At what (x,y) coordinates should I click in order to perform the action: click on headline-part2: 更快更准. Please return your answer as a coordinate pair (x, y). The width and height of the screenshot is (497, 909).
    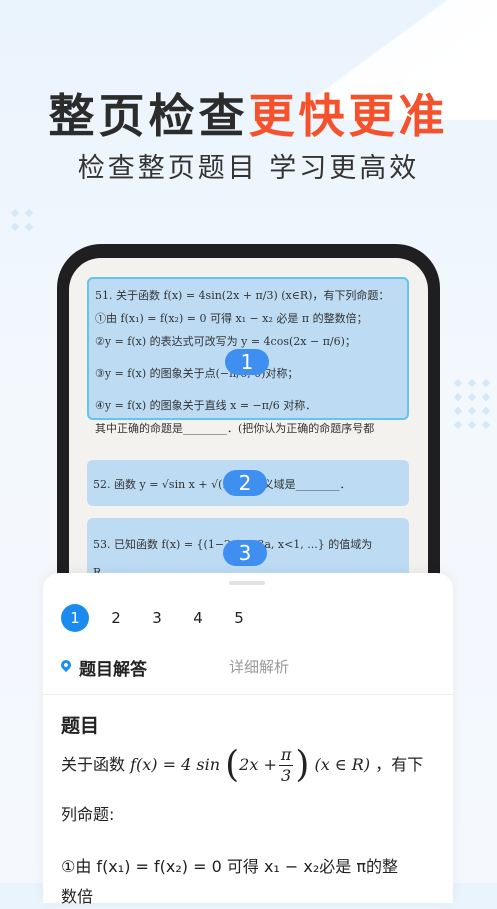
    Looking at the image, I should click on (348, 116).